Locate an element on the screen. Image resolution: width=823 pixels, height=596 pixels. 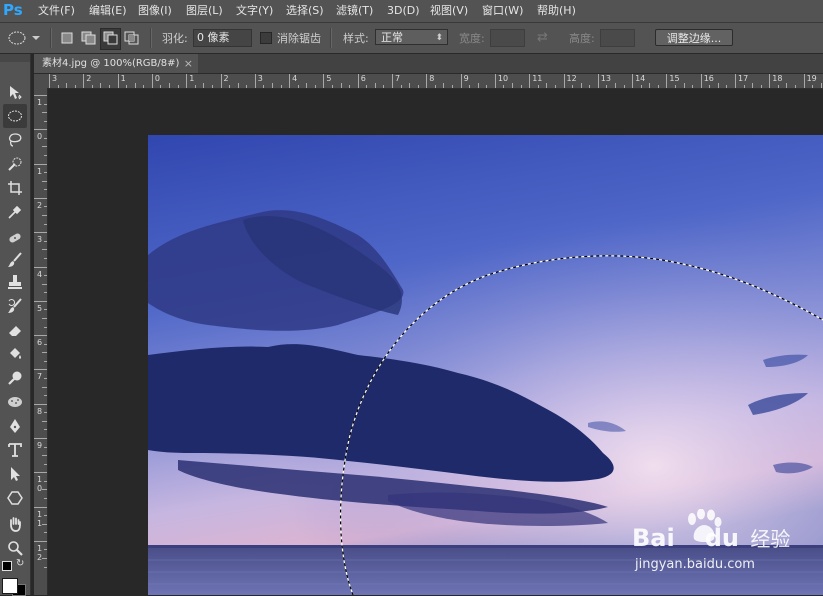
quick-selection-tool is located at coordinates (15, 164).